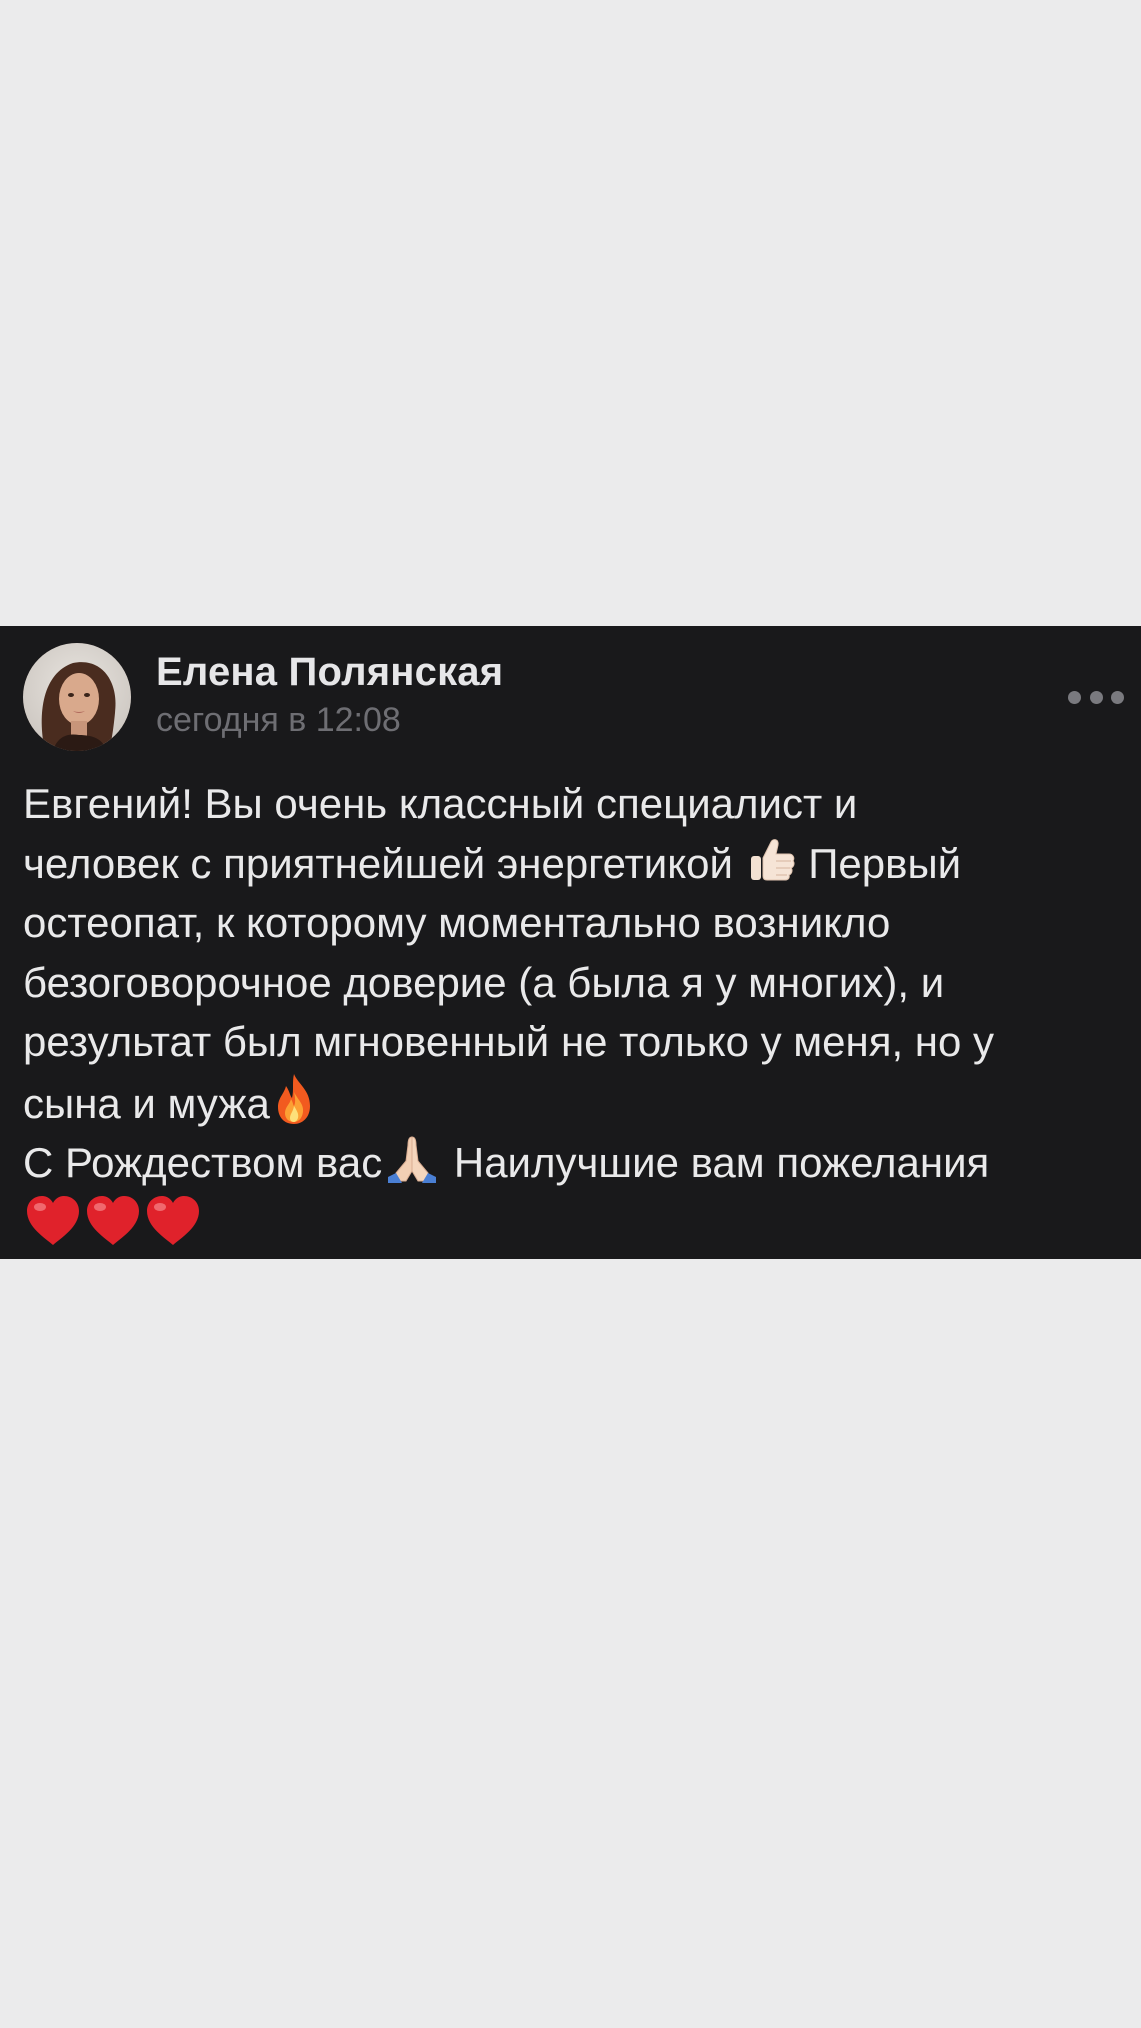 This screenshot has width=1141, height=2028. Describe the element at coordinates (771, 860) in the screenshot. I see `thumbs-up-icon` at that location.